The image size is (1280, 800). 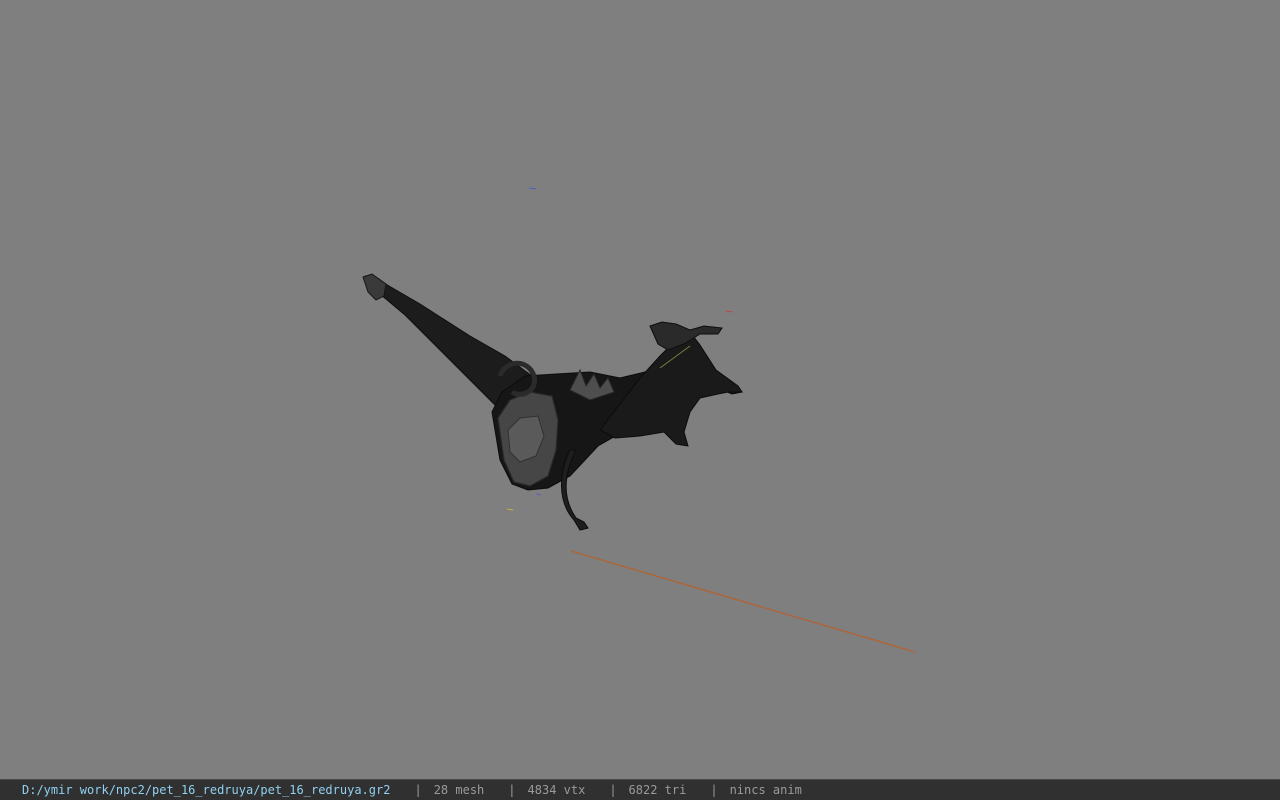 What do you see at coordinates (374, 287) in the screenshot?
I see `head` at bounding box center [374, 287].